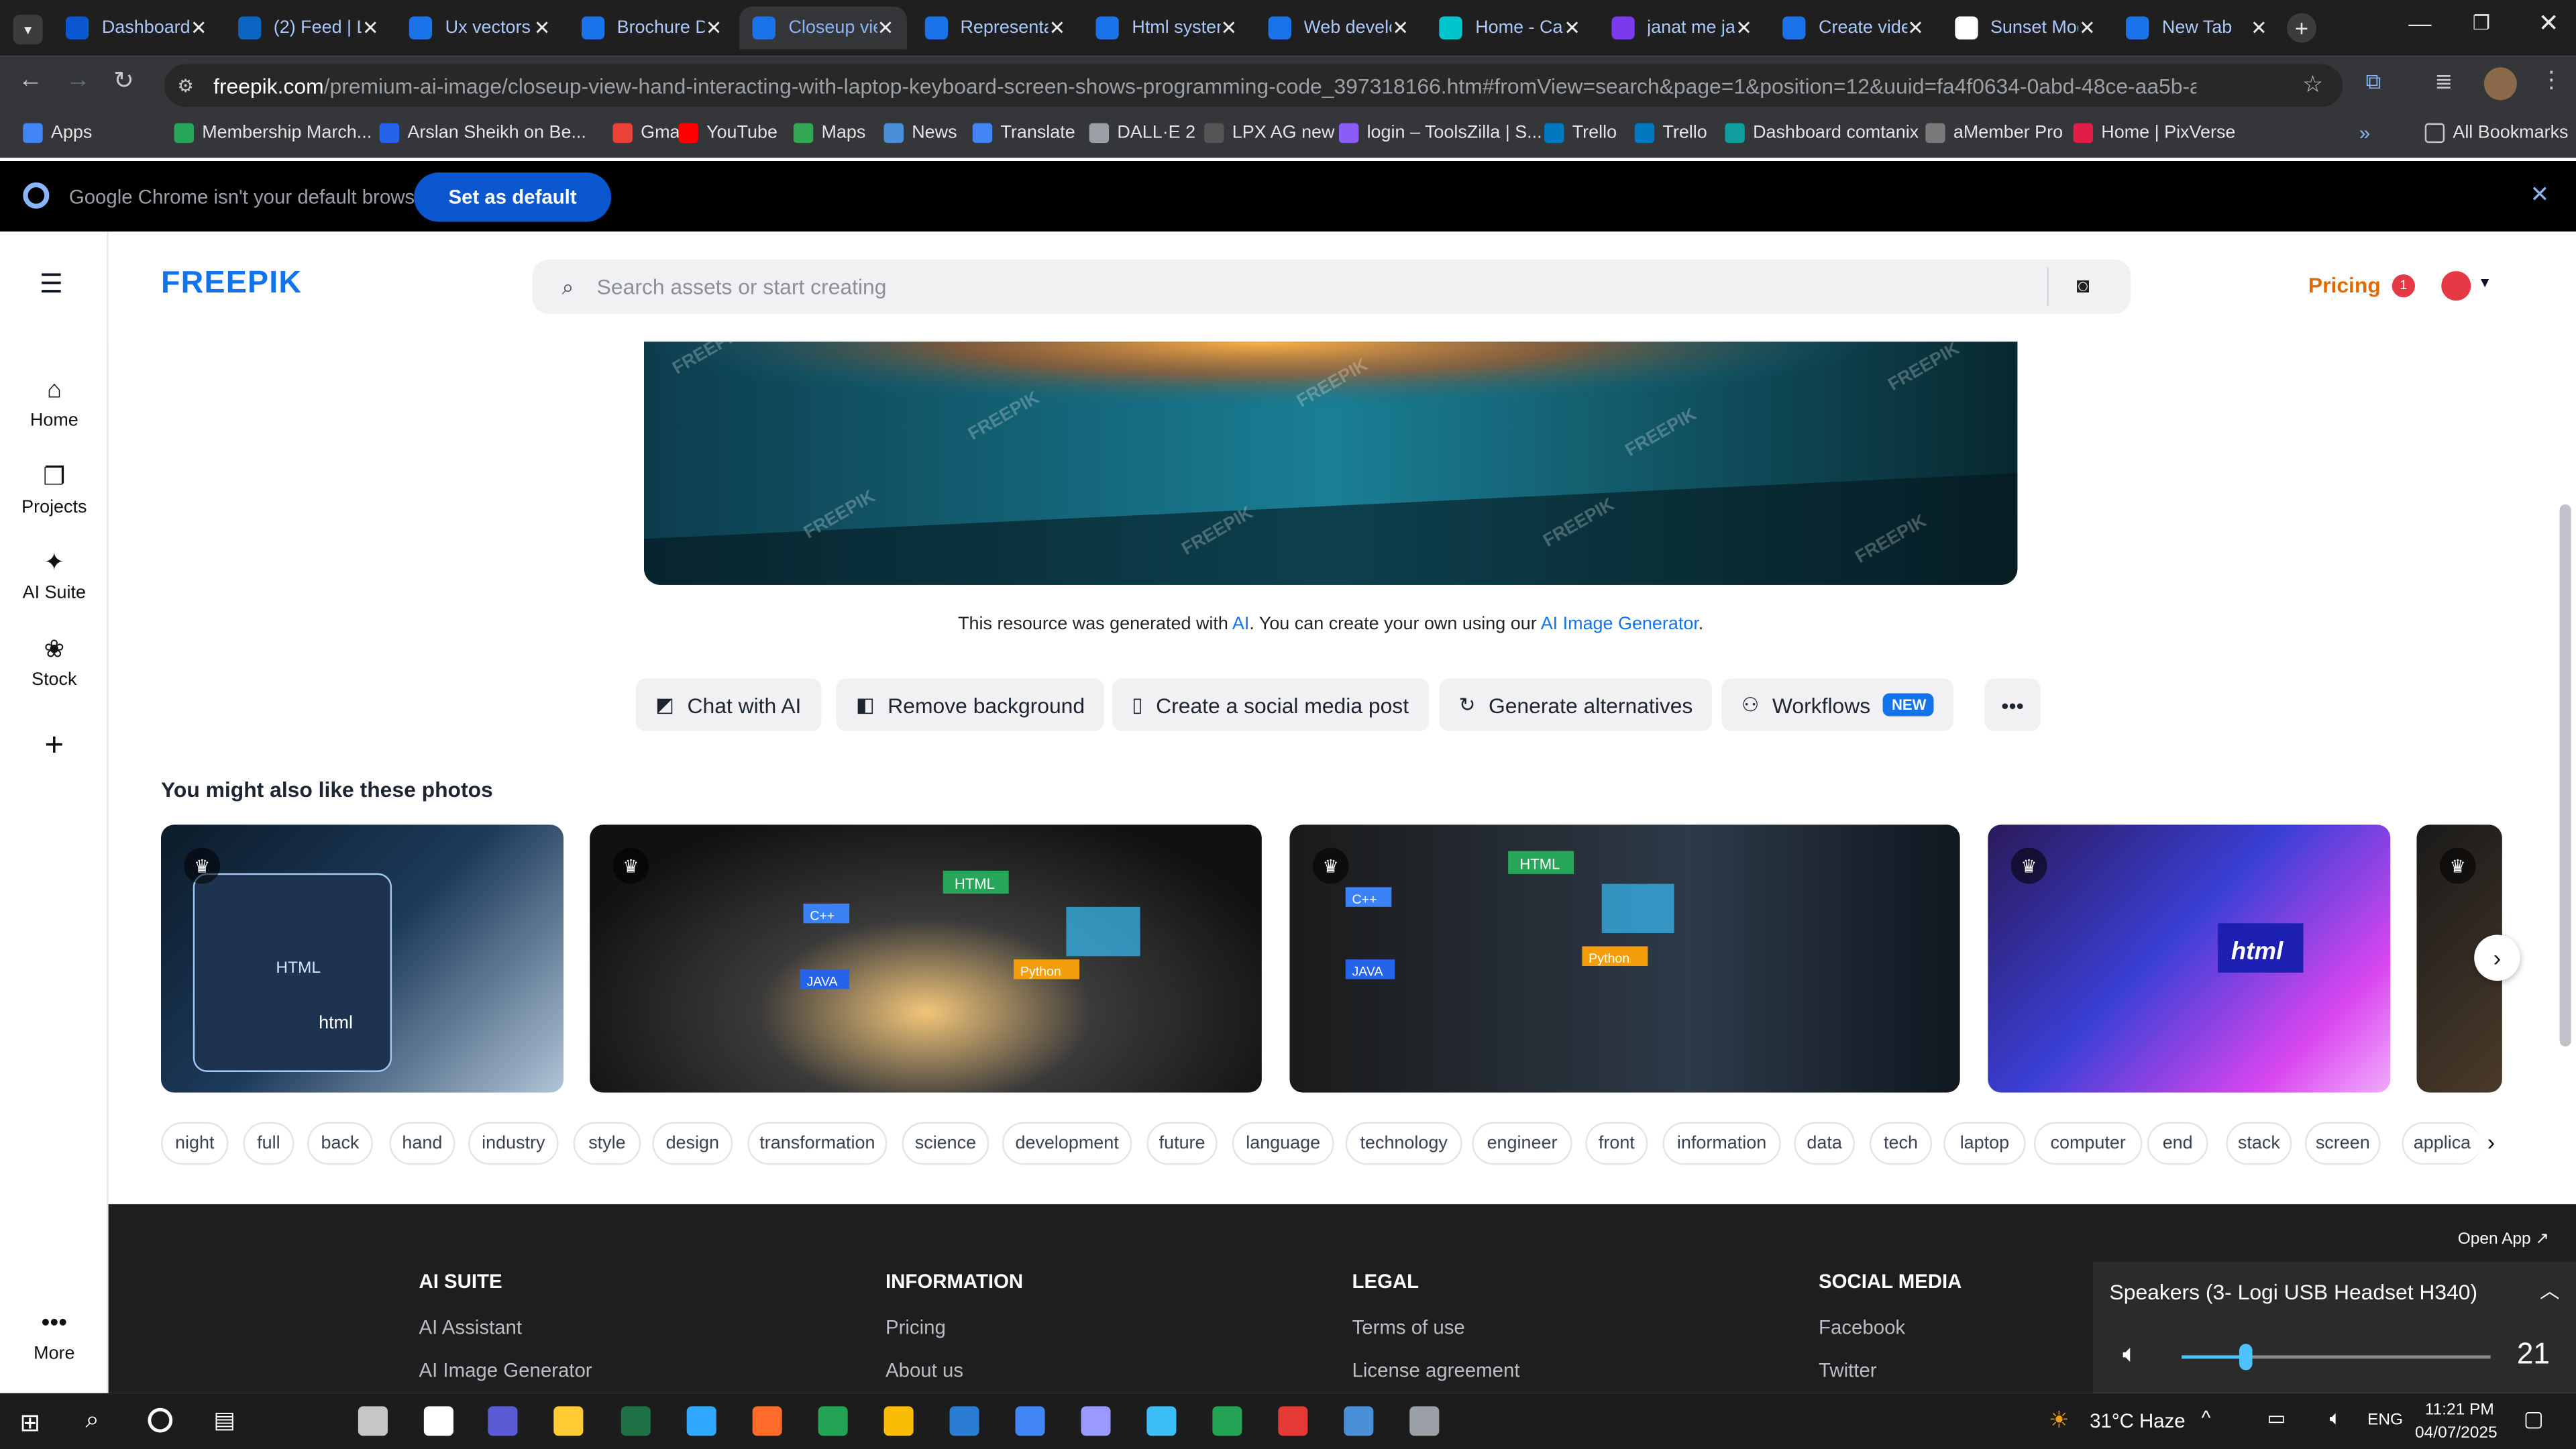 The image size is (2576, 1449). I want to click on tag-chip: full, so click(268, 1143).